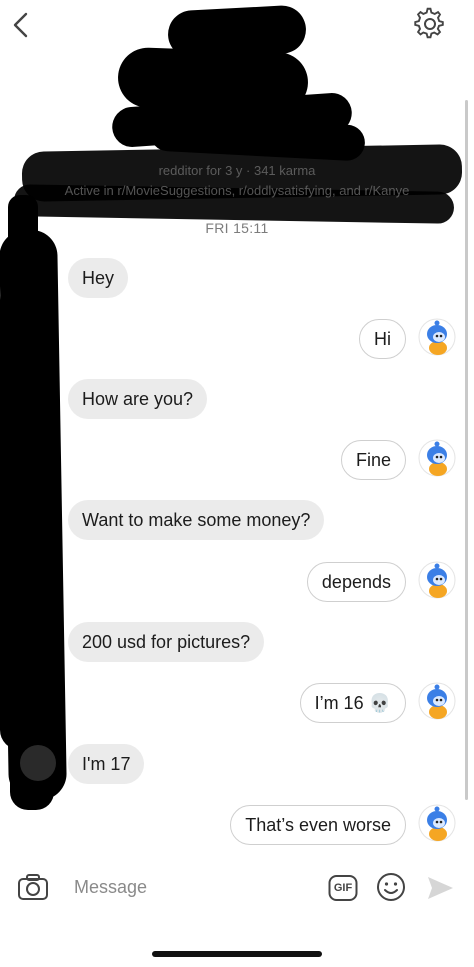 Image resolution: width=474 pixels, height=967 pixels. What do you see at coordinates (196, 520) in the screenshot?
I see `message-bubble-incoming: Want to make some money?` at bounding box center [196, 520].